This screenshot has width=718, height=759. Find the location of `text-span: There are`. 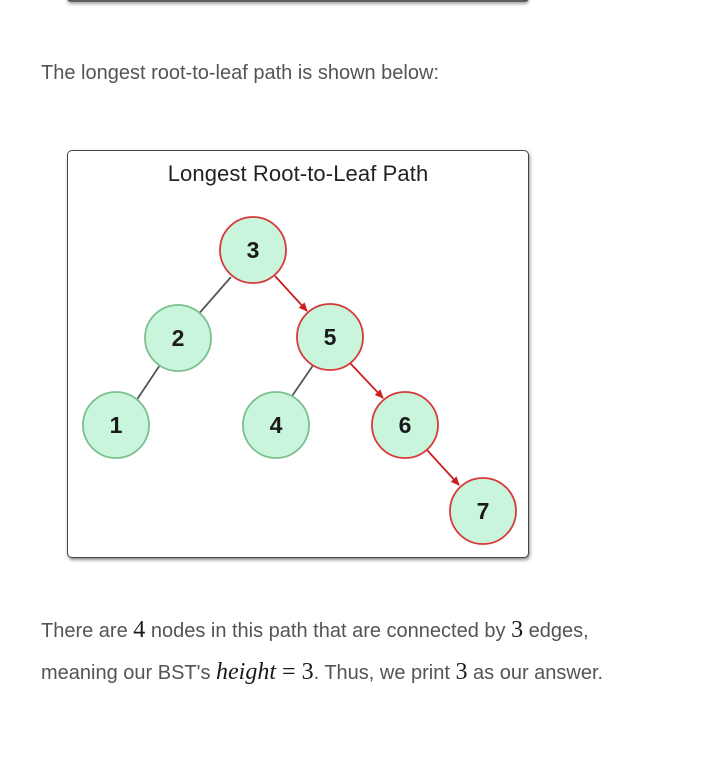

text-span: There are is located at coordinates (87, 631).